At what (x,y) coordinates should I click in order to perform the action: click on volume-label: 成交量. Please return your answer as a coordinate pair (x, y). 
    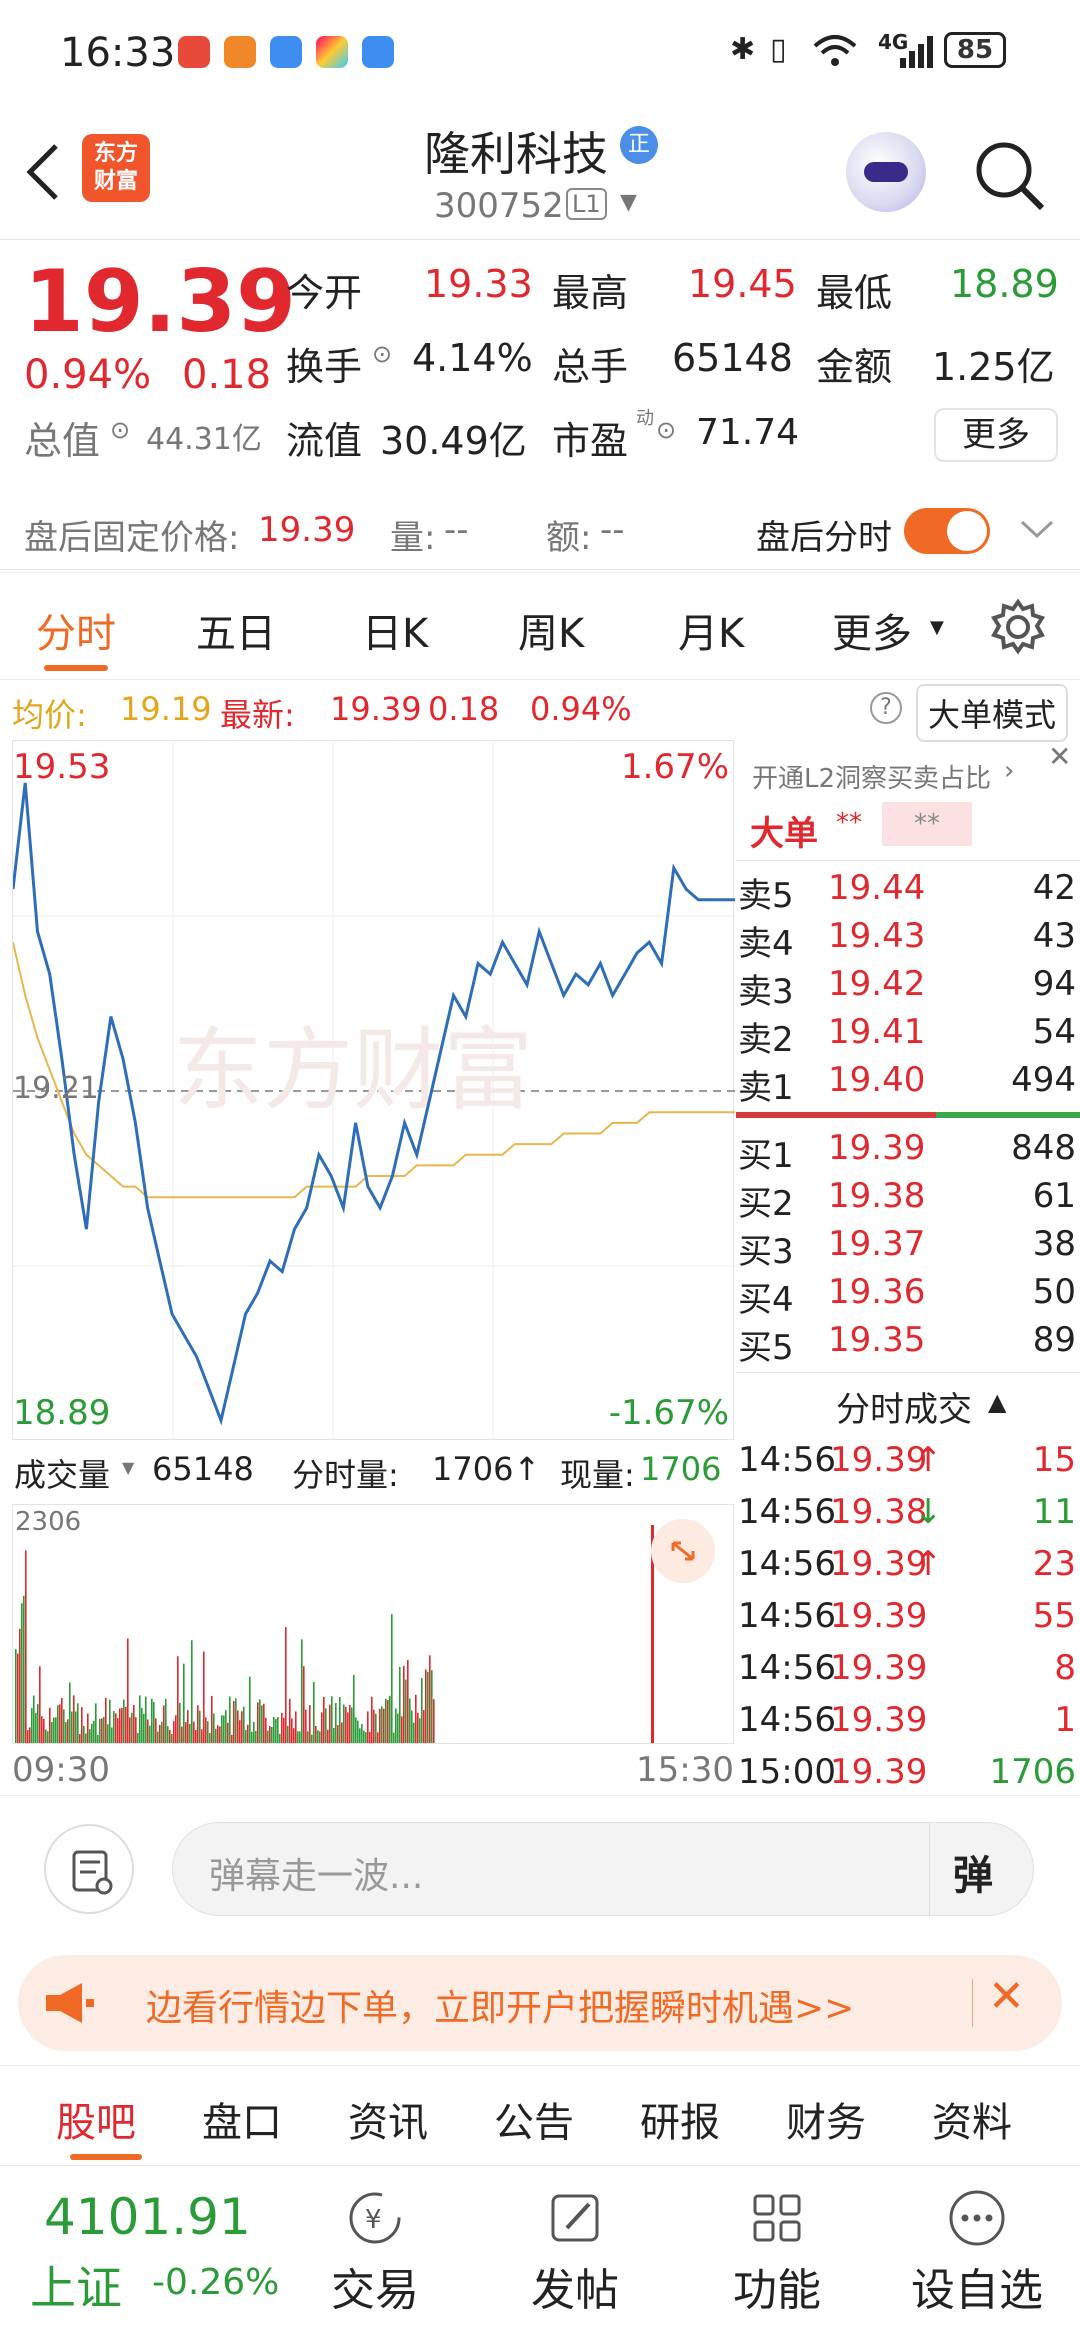
    Looking at the image, I should click on (62, 1473).